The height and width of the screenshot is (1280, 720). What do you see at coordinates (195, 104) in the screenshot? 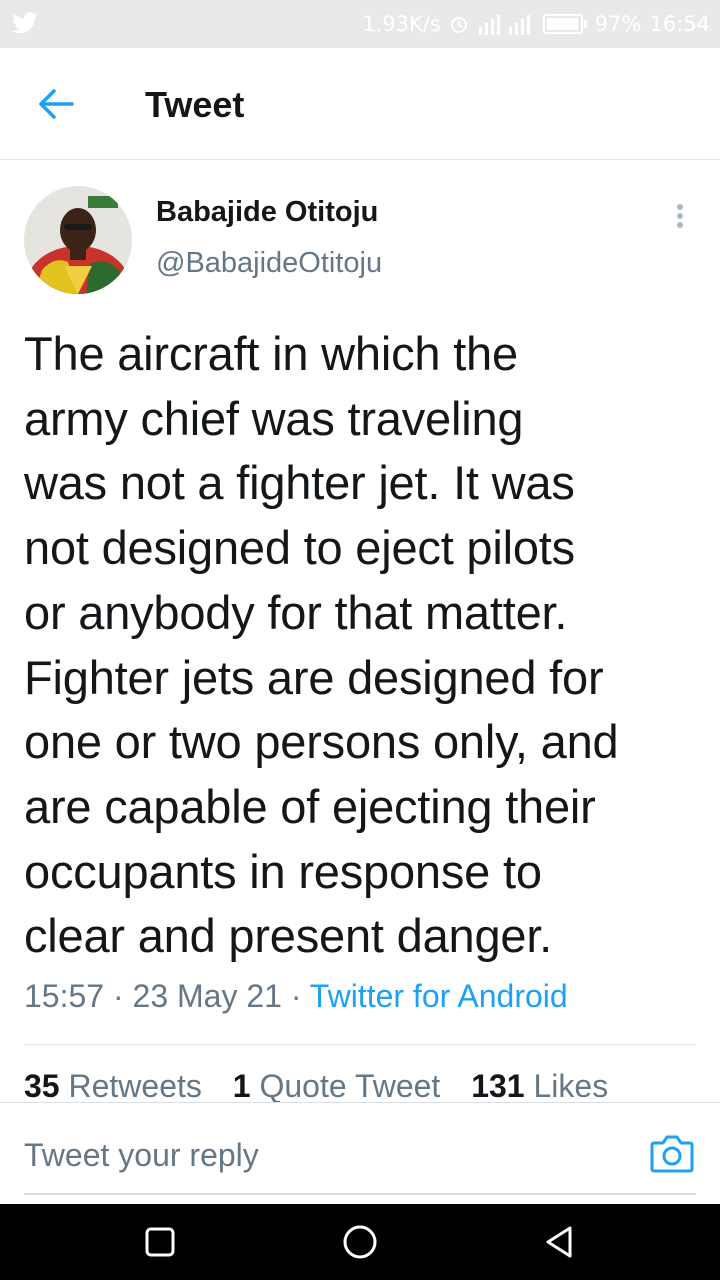
I see `page-title: Tweet` at bounding box center [195, 104].